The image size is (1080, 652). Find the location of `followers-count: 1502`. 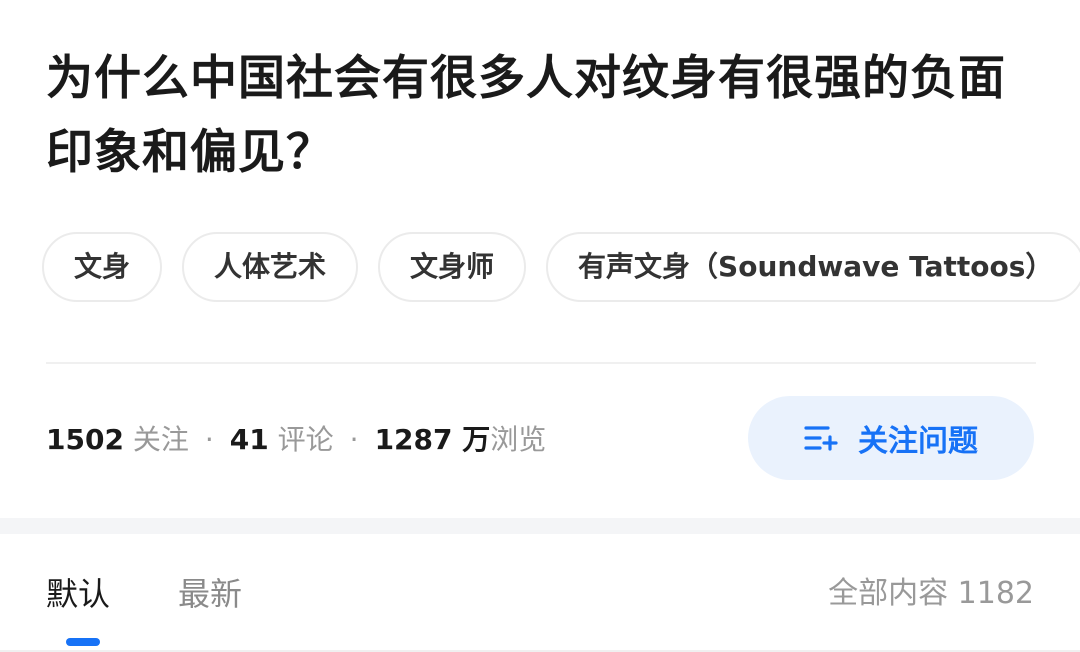

followers-count: 1502 is located at coordinates (85, 439).